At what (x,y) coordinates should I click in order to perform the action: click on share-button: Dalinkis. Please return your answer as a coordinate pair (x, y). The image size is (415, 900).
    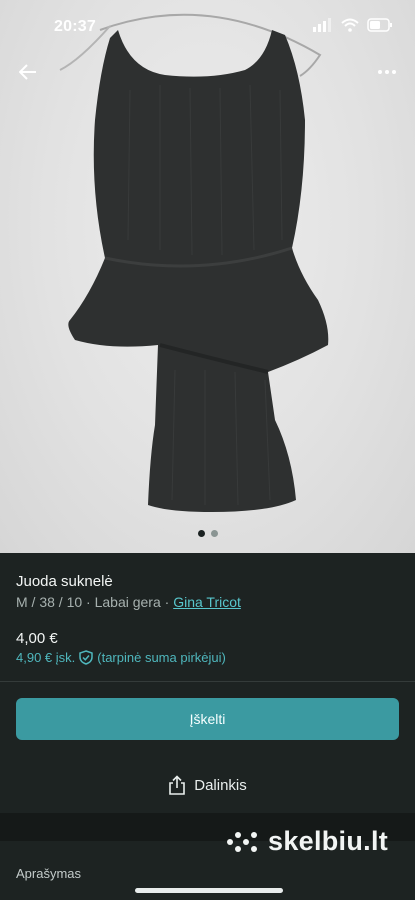
    Looking at the image, I should click on (207, 785).